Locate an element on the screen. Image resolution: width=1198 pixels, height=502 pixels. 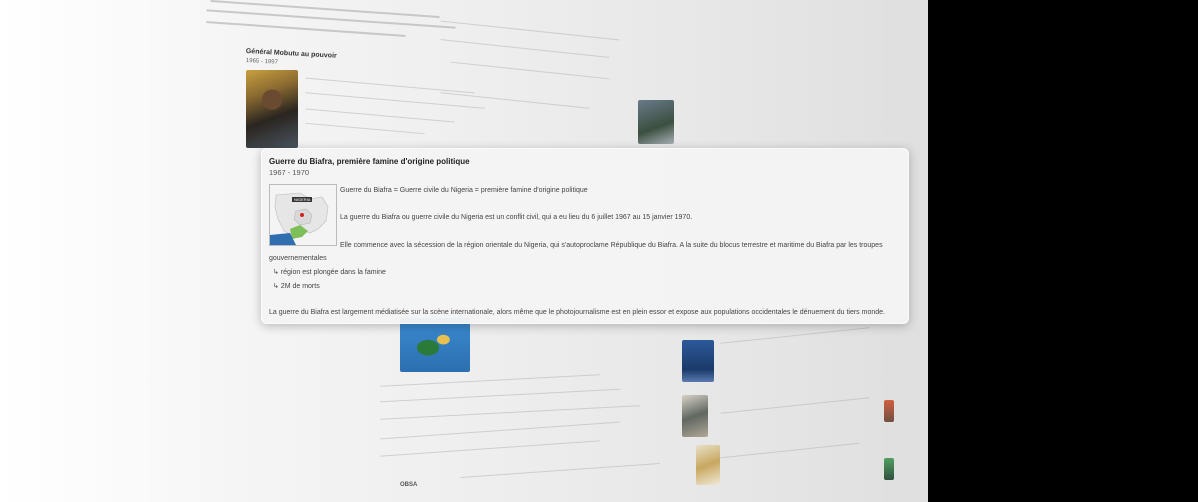
popup-dates: 1967 - 1970 is located at coordinates (289, 172).